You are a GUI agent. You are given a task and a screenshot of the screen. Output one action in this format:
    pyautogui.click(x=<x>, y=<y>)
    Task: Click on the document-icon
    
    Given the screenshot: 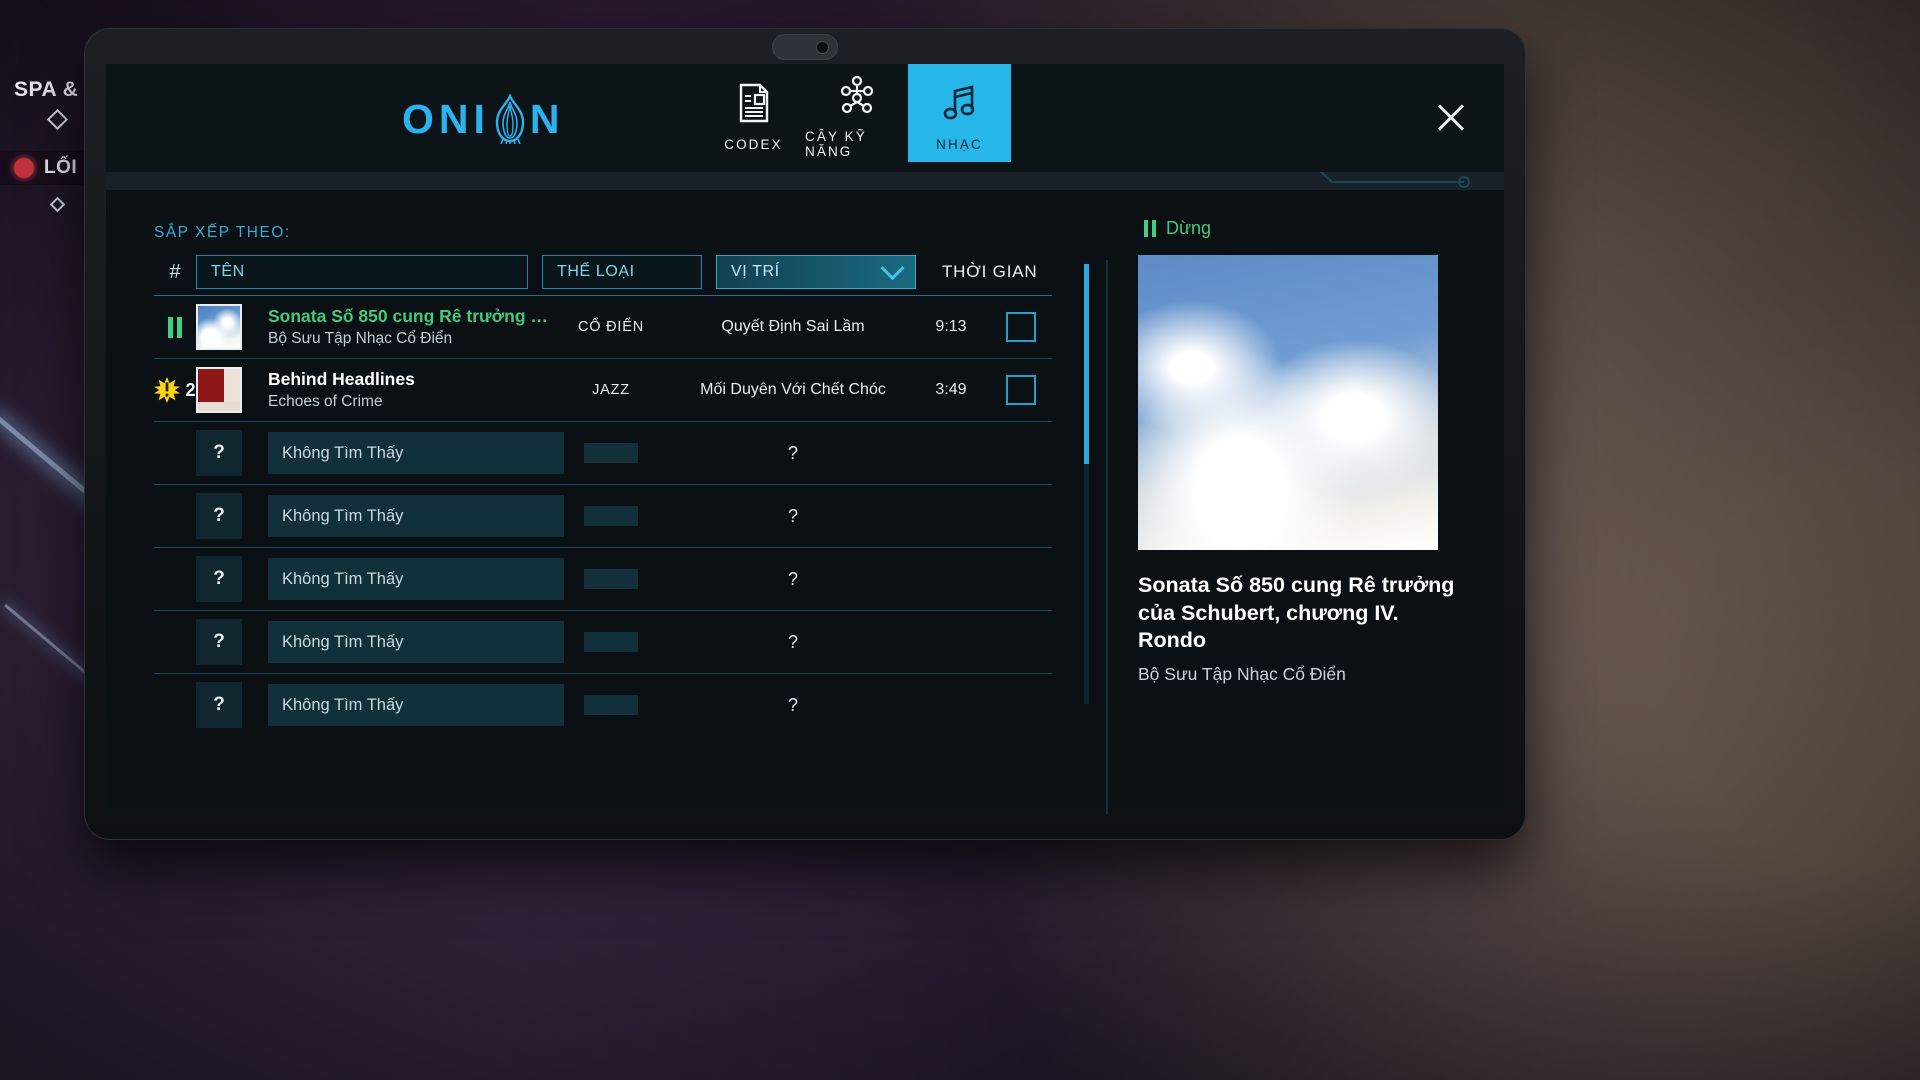 What is the action you would take?
    pyautogui.click(x=754, y=105)
    